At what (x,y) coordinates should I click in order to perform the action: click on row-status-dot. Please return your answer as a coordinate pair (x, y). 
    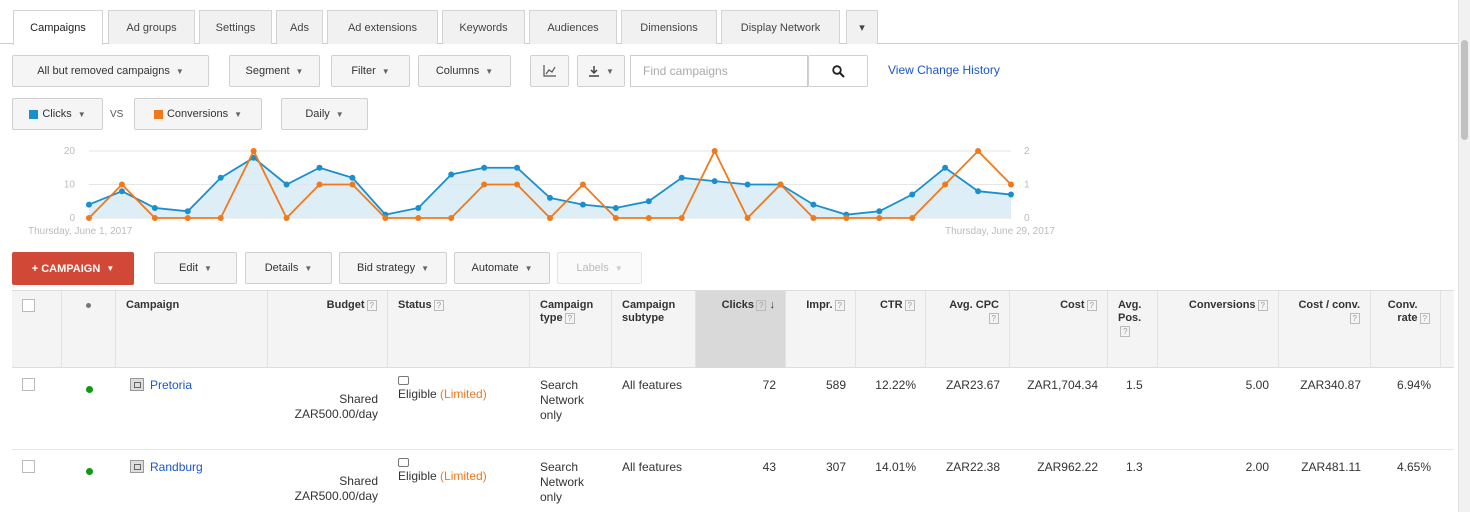
    Looking at the image, I should click on (89, 409).